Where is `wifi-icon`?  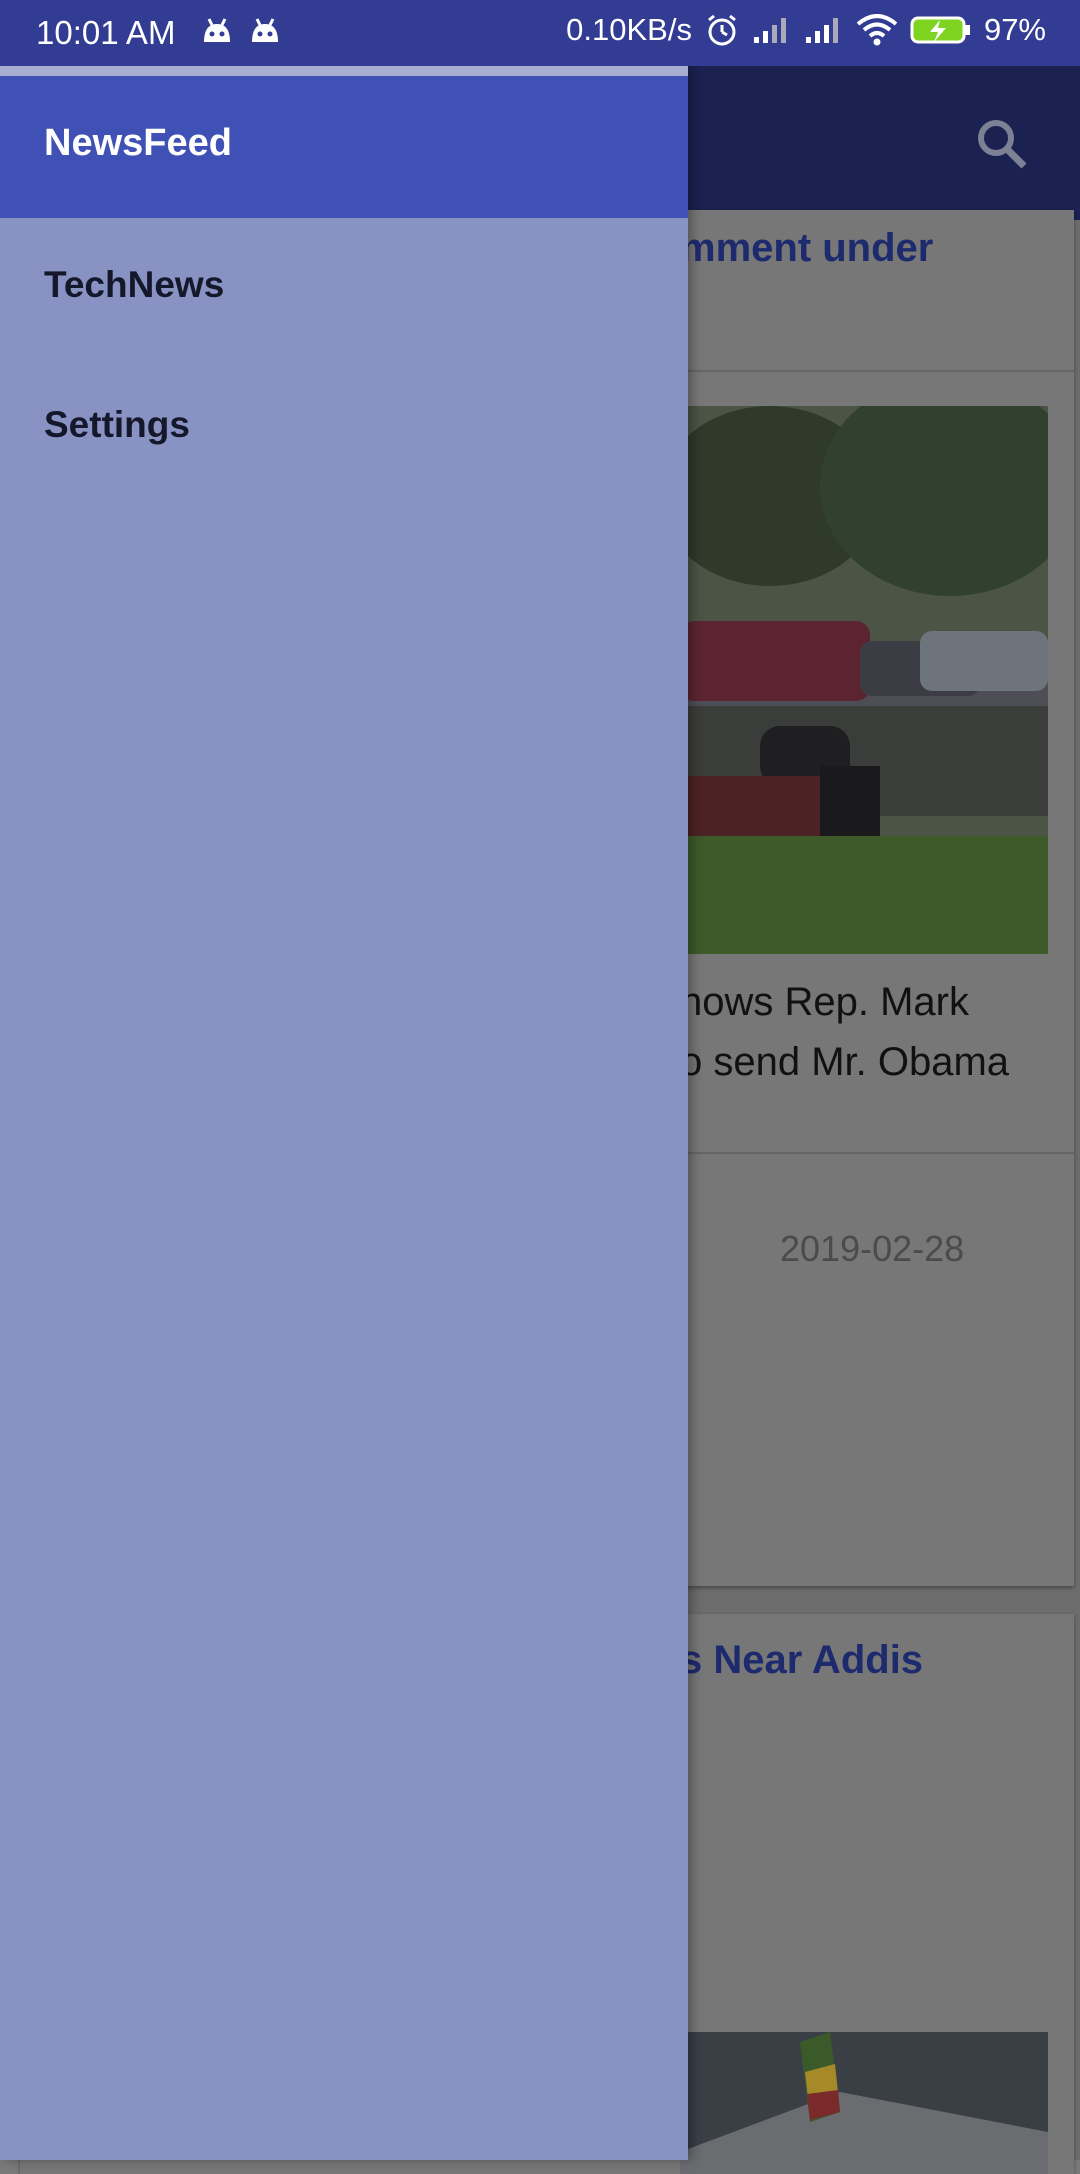 wifi-icon is located at coordinates (877, 30).